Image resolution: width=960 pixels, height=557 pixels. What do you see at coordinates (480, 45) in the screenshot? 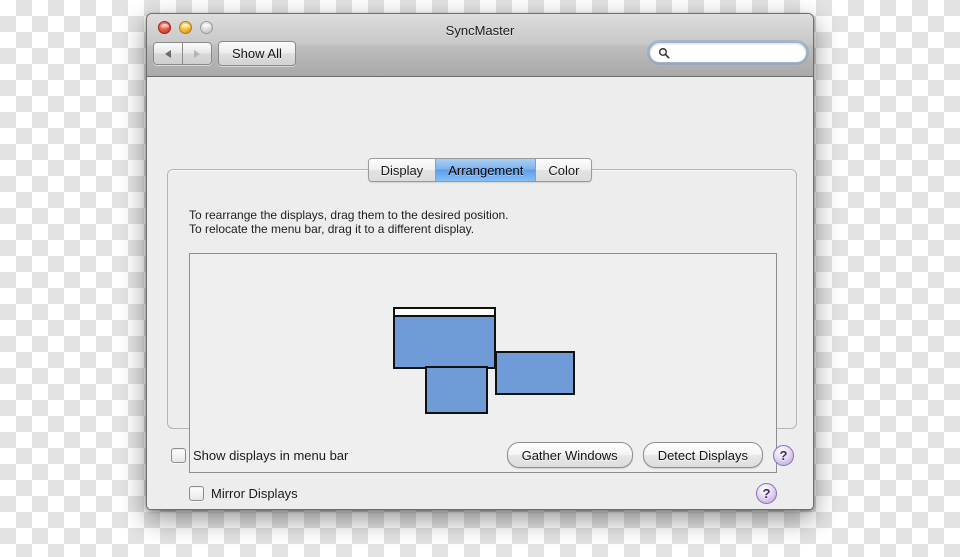
I see `window-titlebar: SyncMaster Show All` at bounding box center [480, 45].